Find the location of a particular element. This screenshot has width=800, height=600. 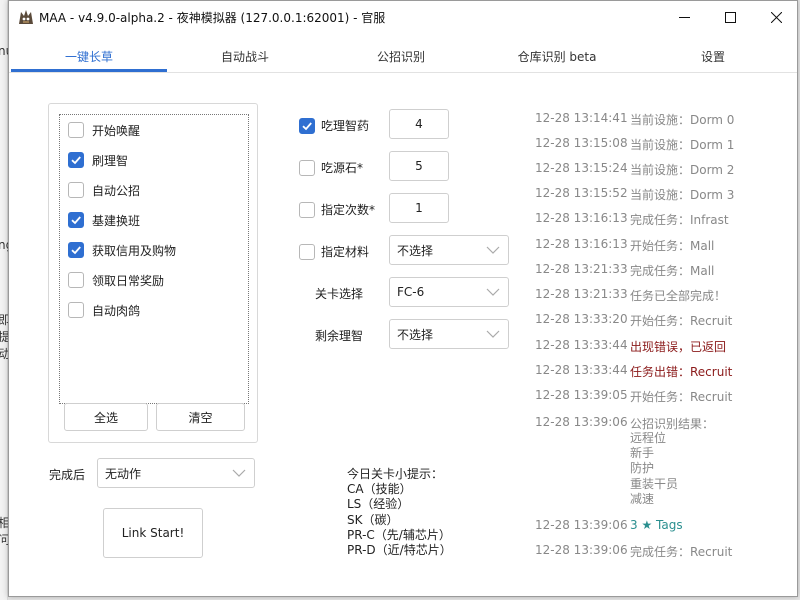

tab-one-key: 一键长草 is located at coordinates (89, 56).